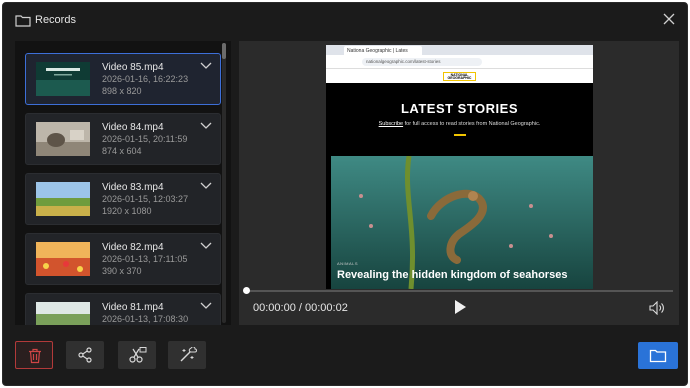 This screenshot has height=388, width=690. What do you see at coordinates (145, 319) in the screenshot?
I see `record-date: 2026-01-13, 17:08:30` at bounding box center [145, 319].